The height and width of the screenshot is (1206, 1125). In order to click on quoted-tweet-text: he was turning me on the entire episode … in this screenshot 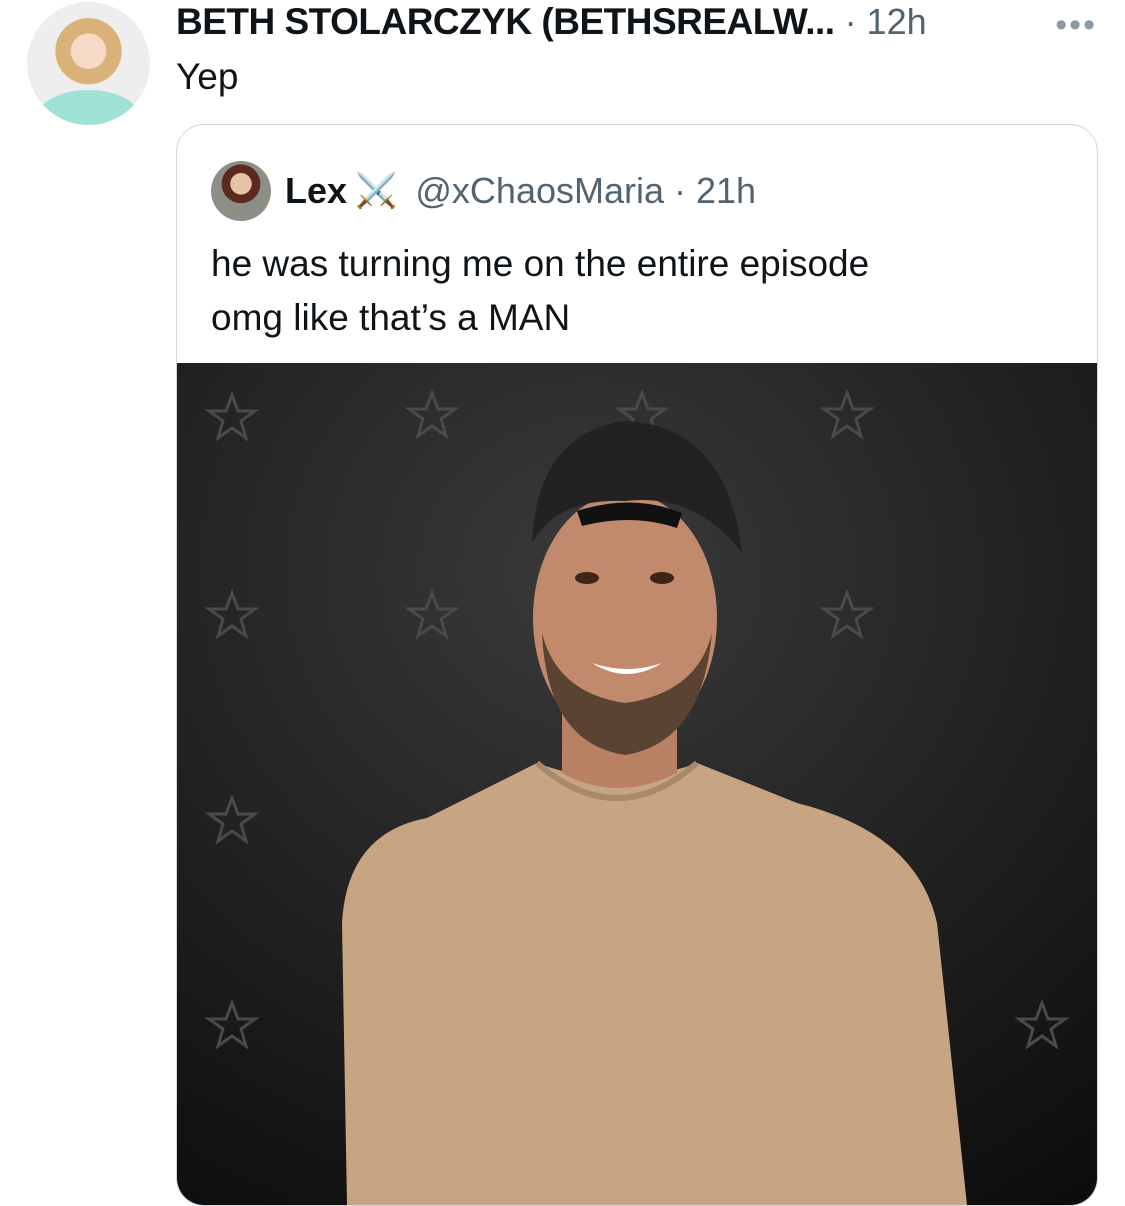, I will do `click(641, 291)`.